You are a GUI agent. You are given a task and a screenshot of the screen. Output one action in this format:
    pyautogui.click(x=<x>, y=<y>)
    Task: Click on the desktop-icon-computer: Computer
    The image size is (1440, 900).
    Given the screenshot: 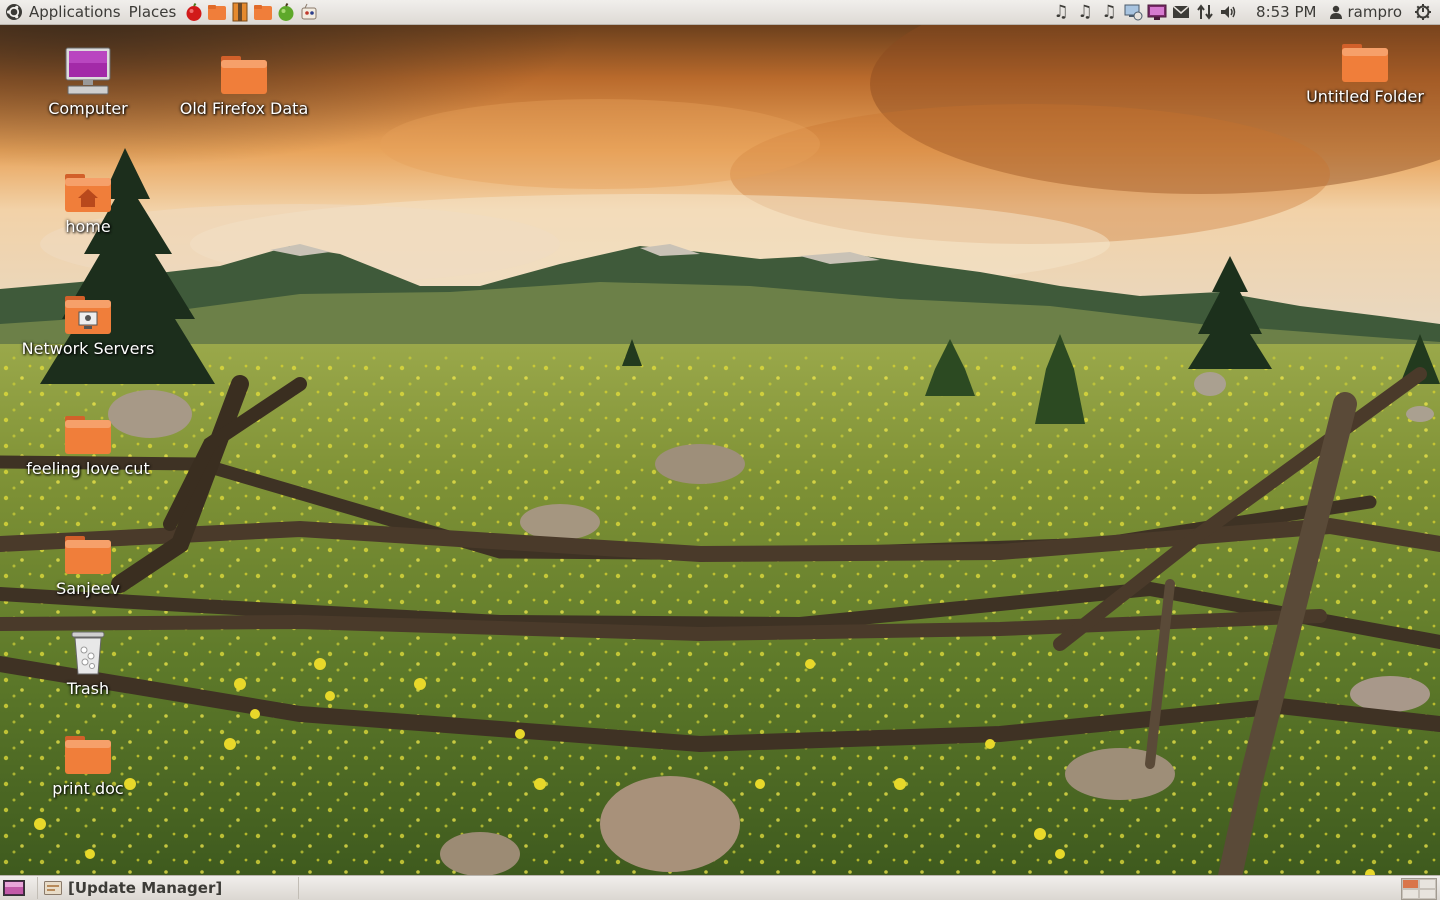 What is the action you would take?
    pyautogui.click(x=88, y=81)
    